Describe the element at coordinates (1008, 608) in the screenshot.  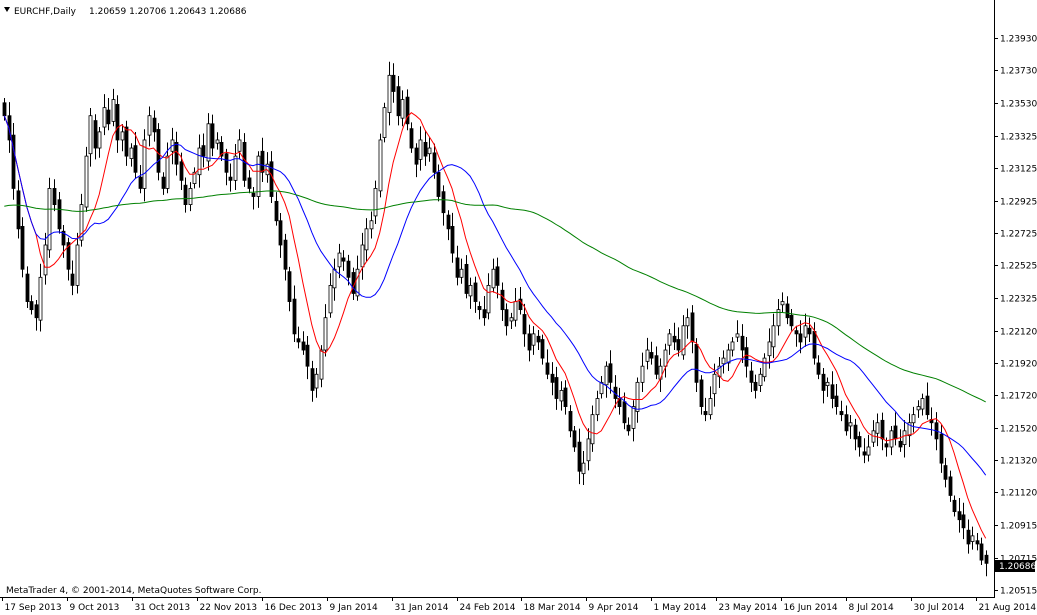
I see `time-tick-label: 21 Aug 2014` at that location.